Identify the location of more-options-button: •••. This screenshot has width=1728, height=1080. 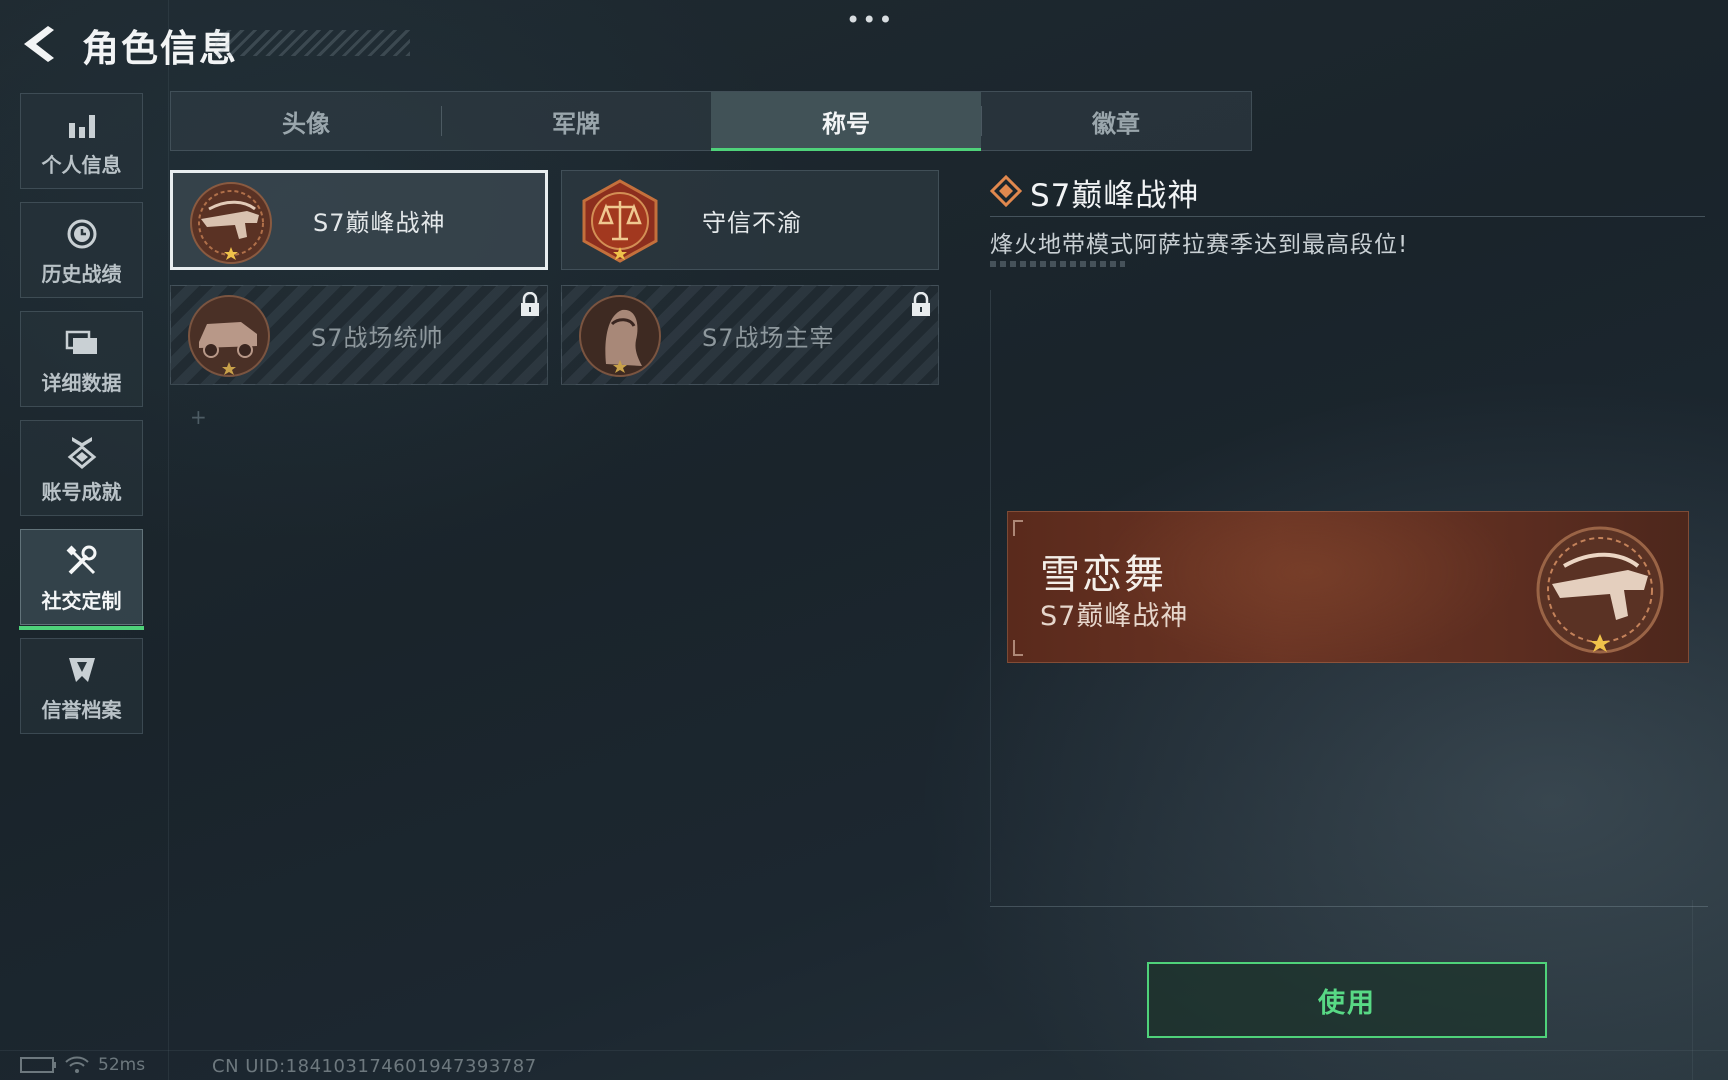
(870, 20).